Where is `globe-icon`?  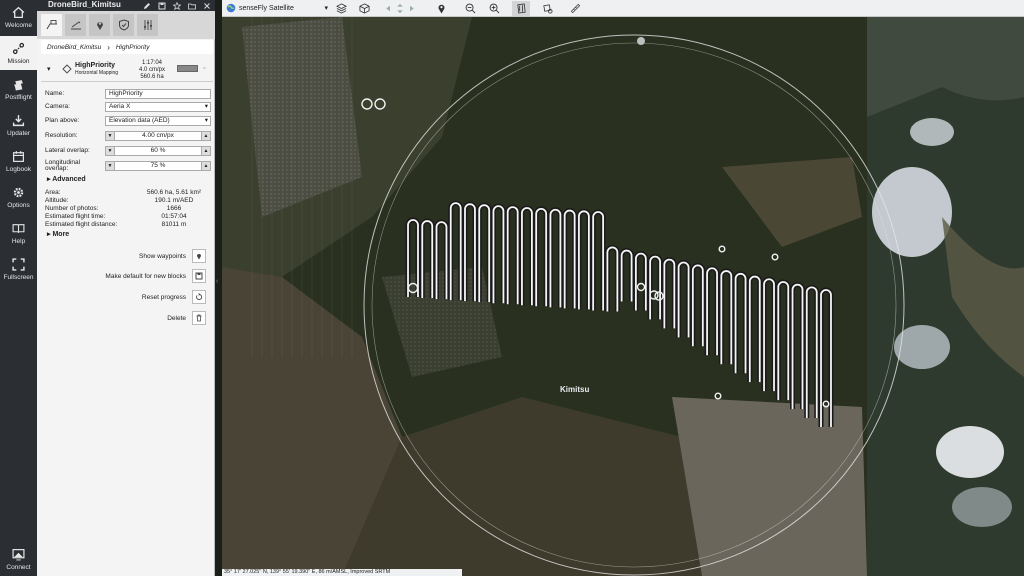
globe-icon is located at coordinates (231, 8).